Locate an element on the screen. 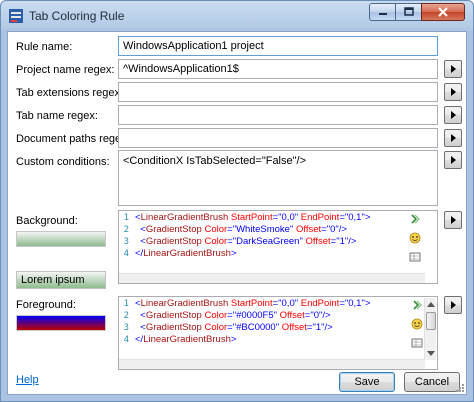 Image resolution: width=474 pixels, height=402 pixels. foreground-horizontal-scrollbar is located at coordinates (272, 364).